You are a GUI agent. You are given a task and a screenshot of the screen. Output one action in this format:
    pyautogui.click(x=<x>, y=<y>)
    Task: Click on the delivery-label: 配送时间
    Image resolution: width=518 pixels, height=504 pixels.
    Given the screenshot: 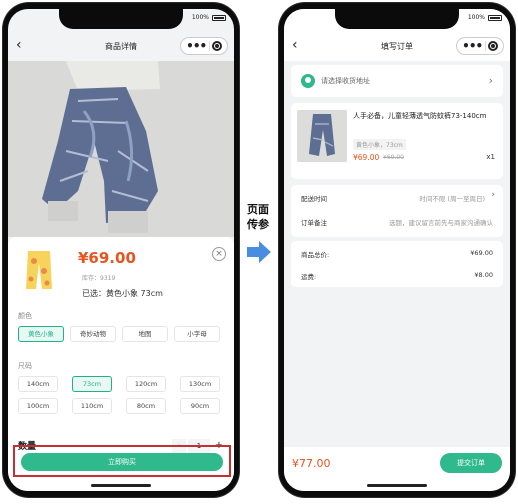 What is the action you would take?
    pyautogui.click(x=314, y=199)
    